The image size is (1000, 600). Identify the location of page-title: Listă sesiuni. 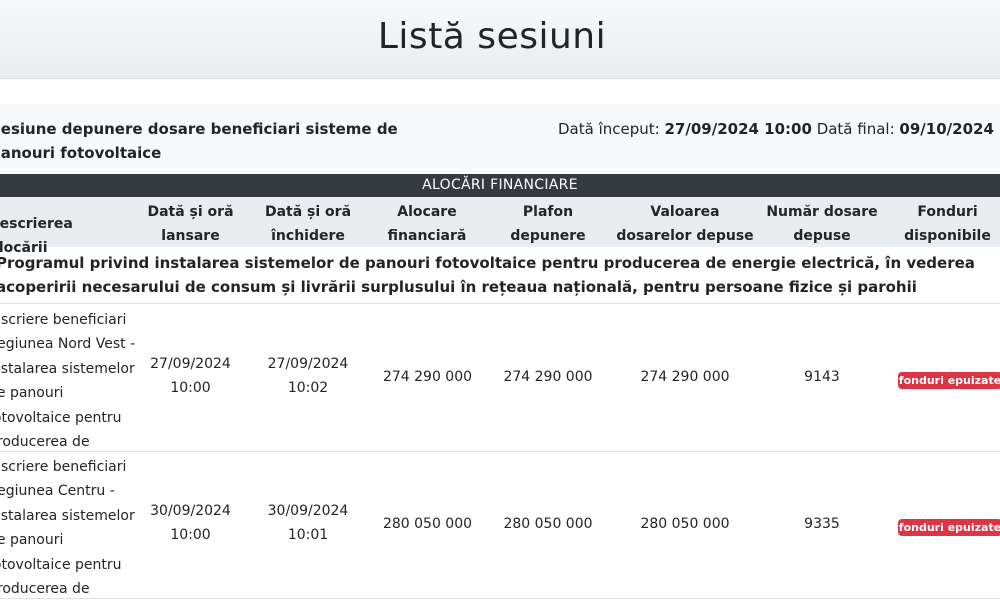
(492, 36).